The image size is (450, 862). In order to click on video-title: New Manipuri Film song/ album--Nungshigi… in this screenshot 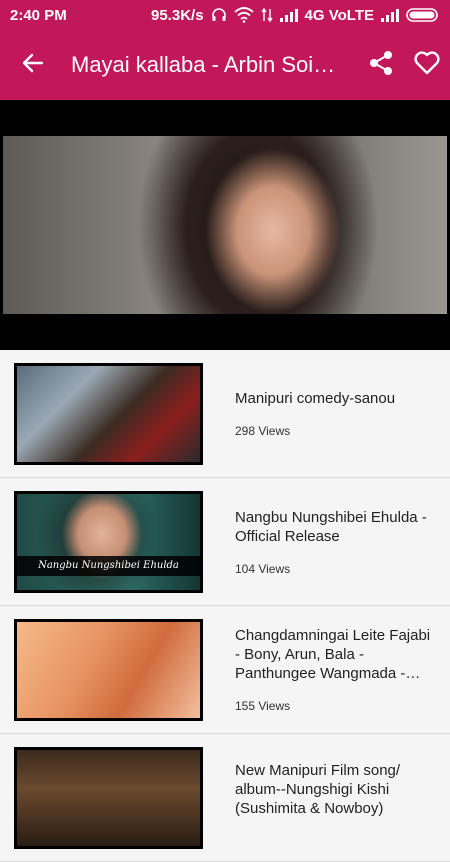, I will do `click(335, 789)`.